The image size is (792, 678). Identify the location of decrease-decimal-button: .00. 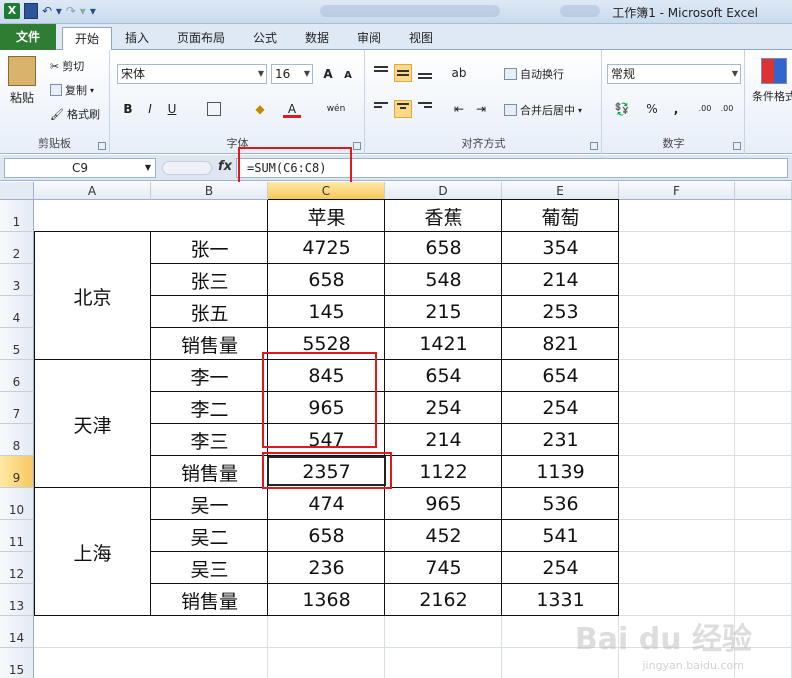
(727, 109).